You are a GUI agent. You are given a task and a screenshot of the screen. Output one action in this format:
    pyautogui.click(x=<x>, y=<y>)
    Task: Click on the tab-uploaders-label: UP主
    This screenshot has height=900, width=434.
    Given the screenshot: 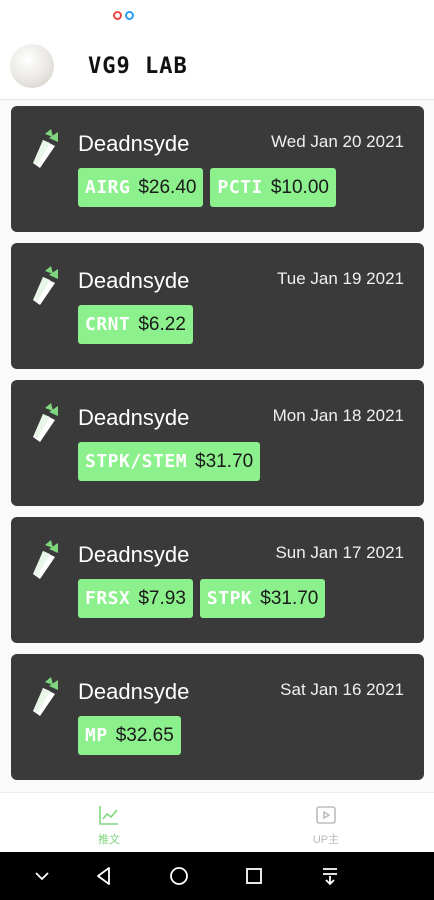 What is the action you would take?
    pyautogui.click(x=326, y=840)
    